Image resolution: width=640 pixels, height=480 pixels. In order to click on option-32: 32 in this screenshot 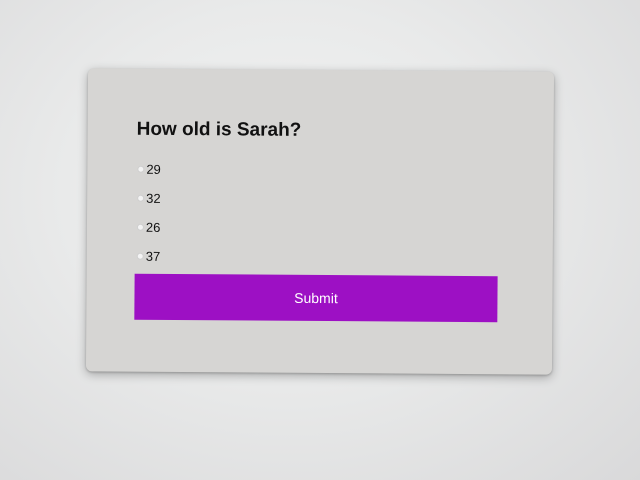, I will do `click(149, 198)`.